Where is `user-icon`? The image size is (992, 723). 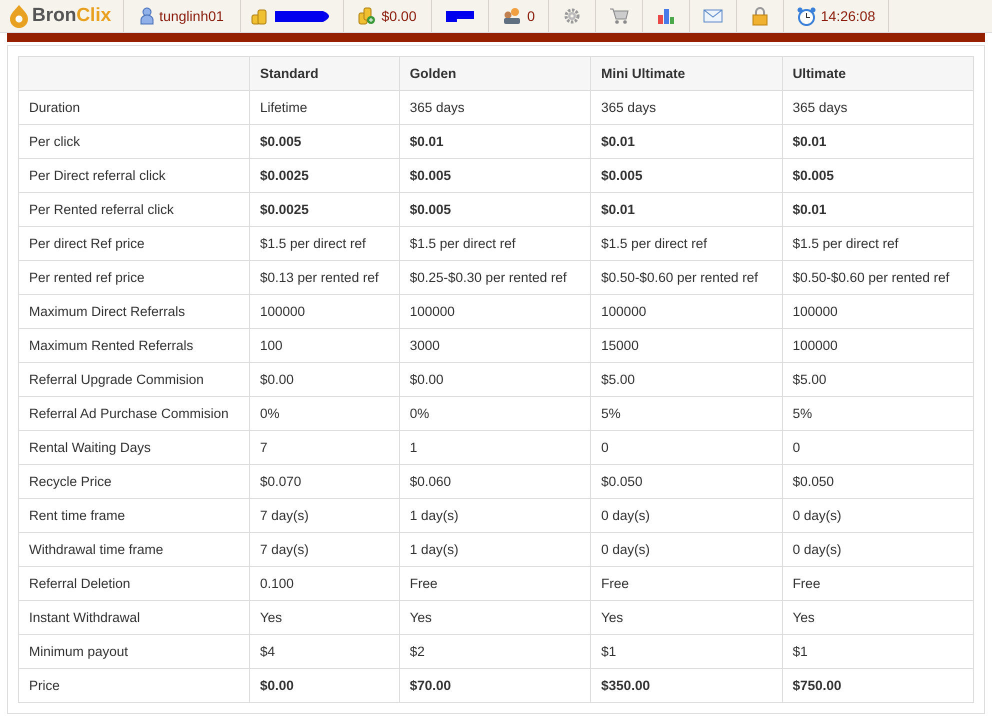 user-icon is located at coordinates (147, 16).